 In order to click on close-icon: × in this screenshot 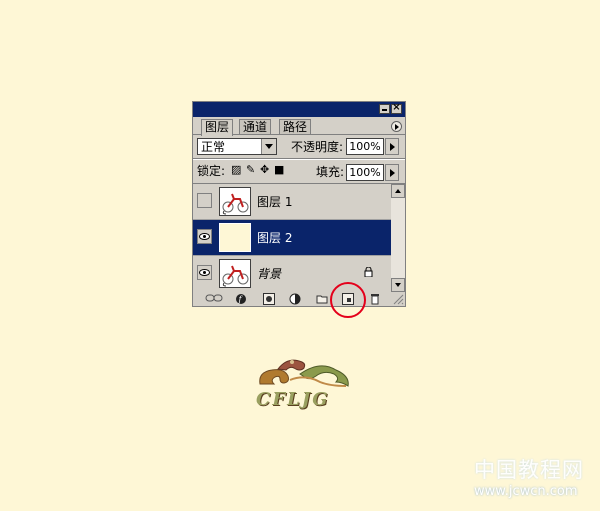, I will do `click(396, 107)`.